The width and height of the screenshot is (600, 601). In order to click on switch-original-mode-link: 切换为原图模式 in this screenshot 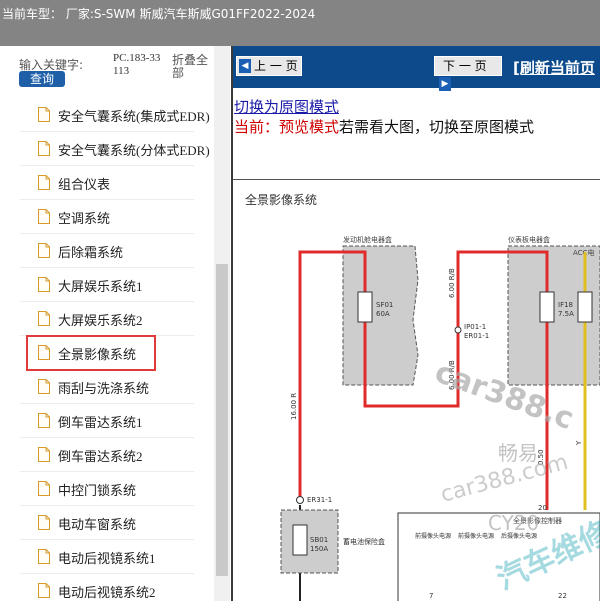, I will do `click(286, 106)`.